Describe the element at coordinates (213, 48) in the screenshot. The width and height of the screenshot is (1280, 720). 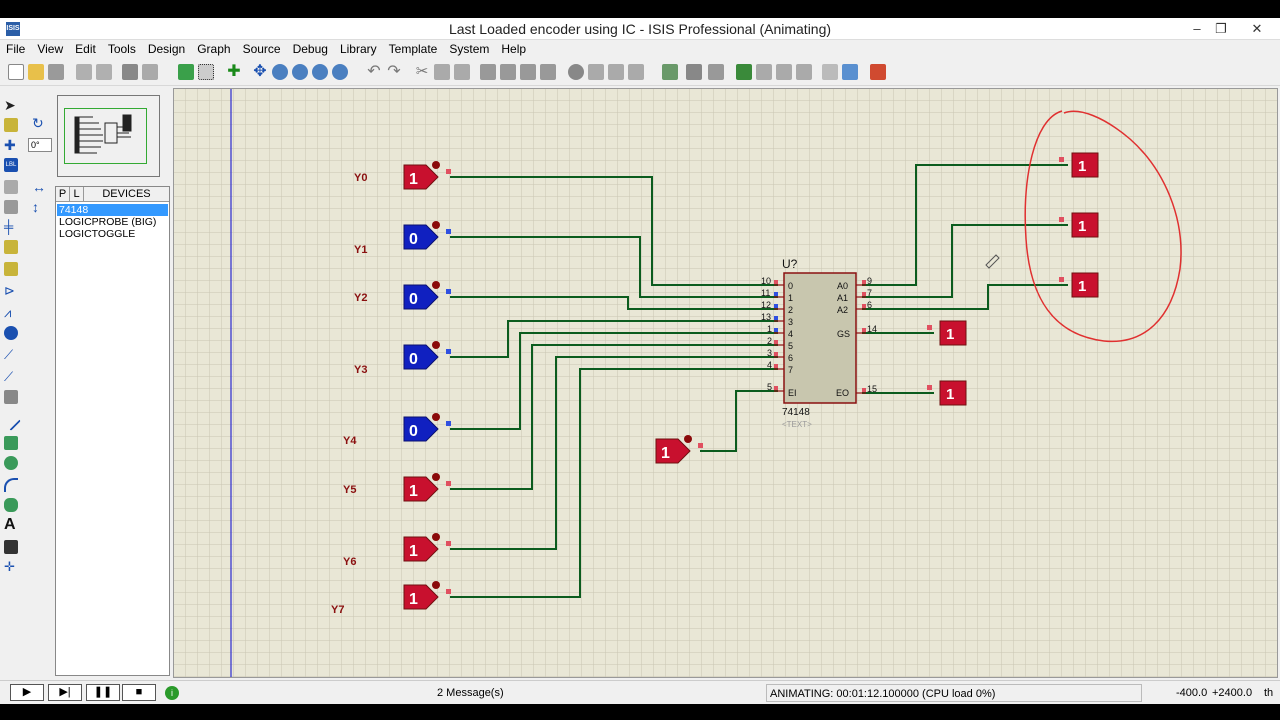
I see `menu-graph: Graph` at that location.